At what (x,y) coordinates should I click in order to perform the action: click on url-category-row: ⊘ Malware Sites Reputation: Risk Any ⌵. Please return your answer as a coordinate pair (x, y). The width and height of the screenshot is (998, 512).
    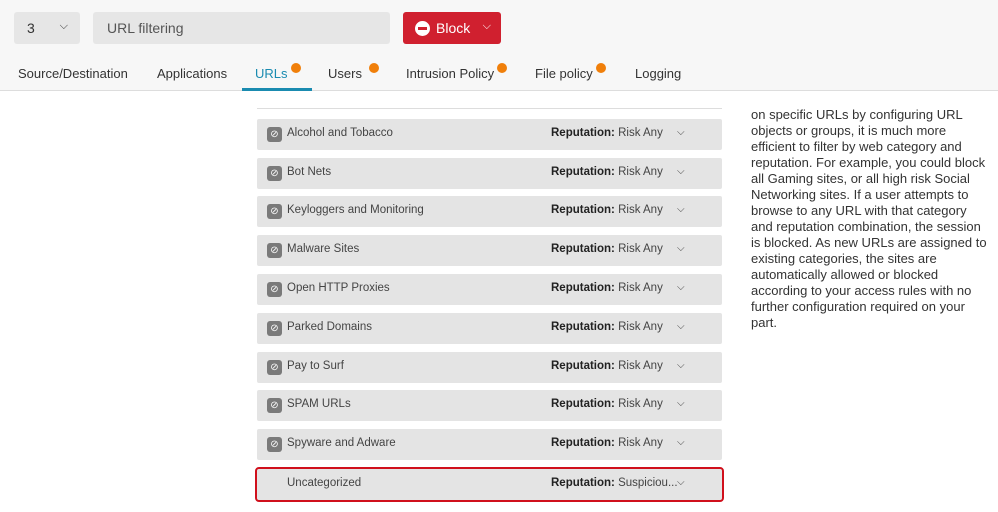
    Looking at the image, I should click on (489, 250).